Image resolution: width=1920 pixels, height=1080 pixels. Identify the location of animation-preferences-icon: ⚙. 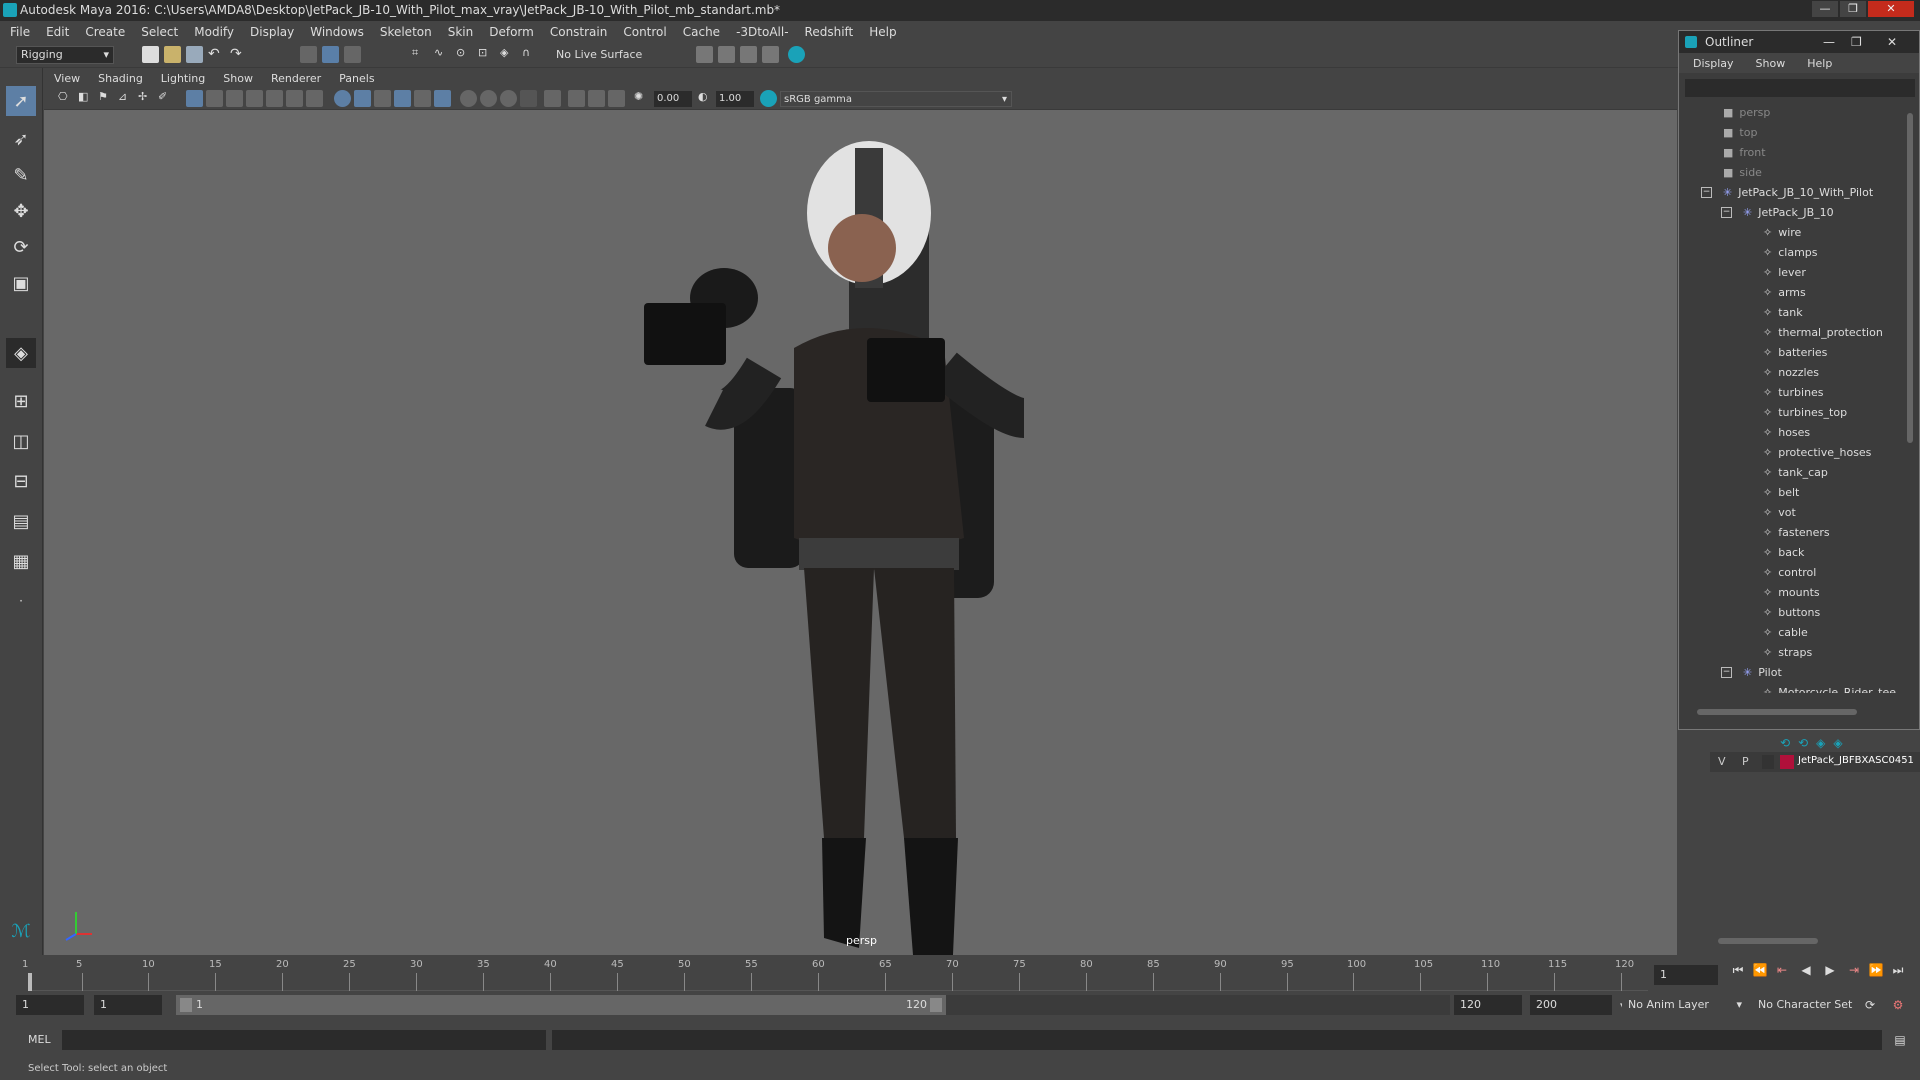
(1898, 1005).